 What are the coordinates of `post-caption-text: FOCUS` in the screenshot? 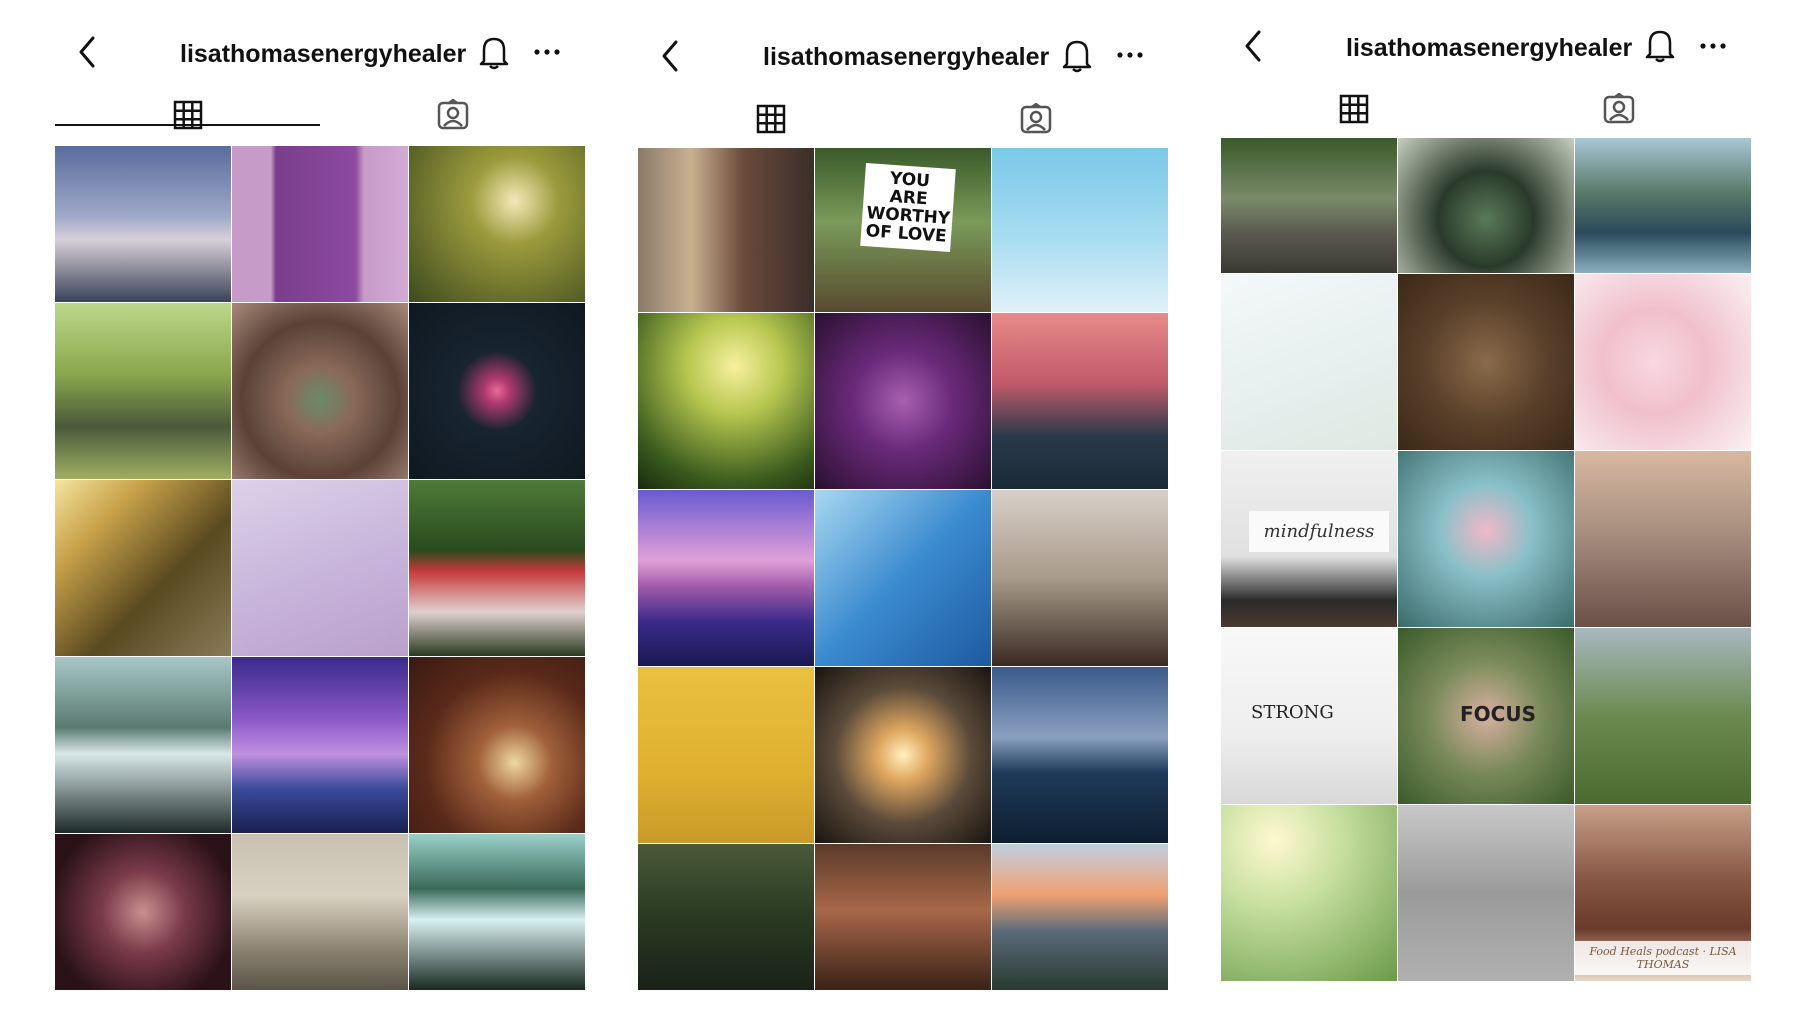 It's located at (1498, 714).